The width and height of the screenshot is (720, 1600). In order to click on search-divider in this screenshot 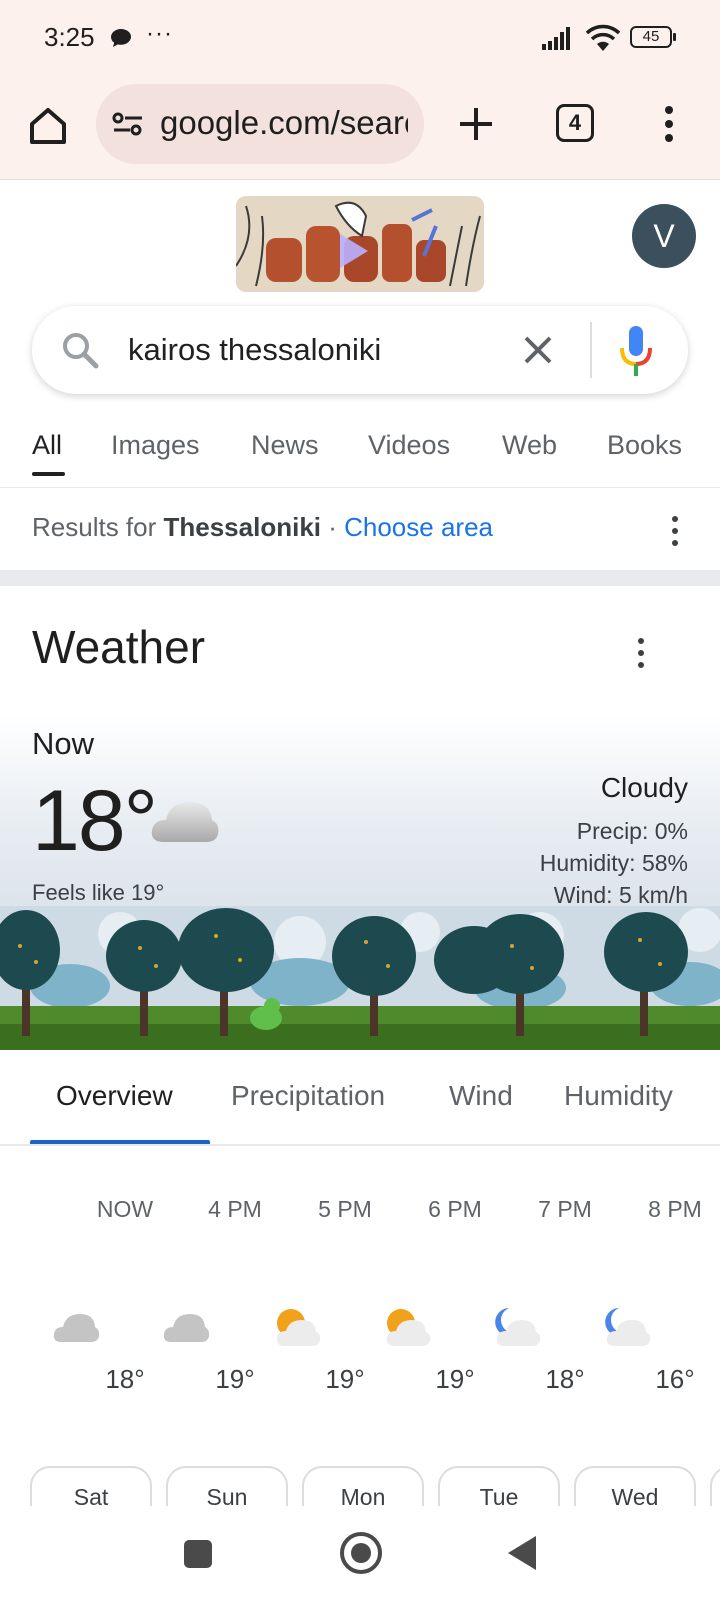, I will do `click(591, 350)`.